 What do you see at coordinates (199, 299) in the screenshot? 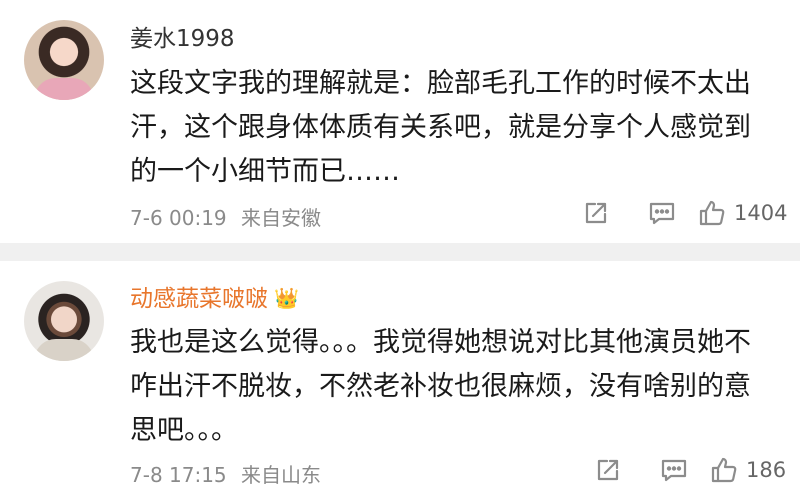
I see `username-text: 动感蔬菜啵啵` at bounding box center [199, 299].